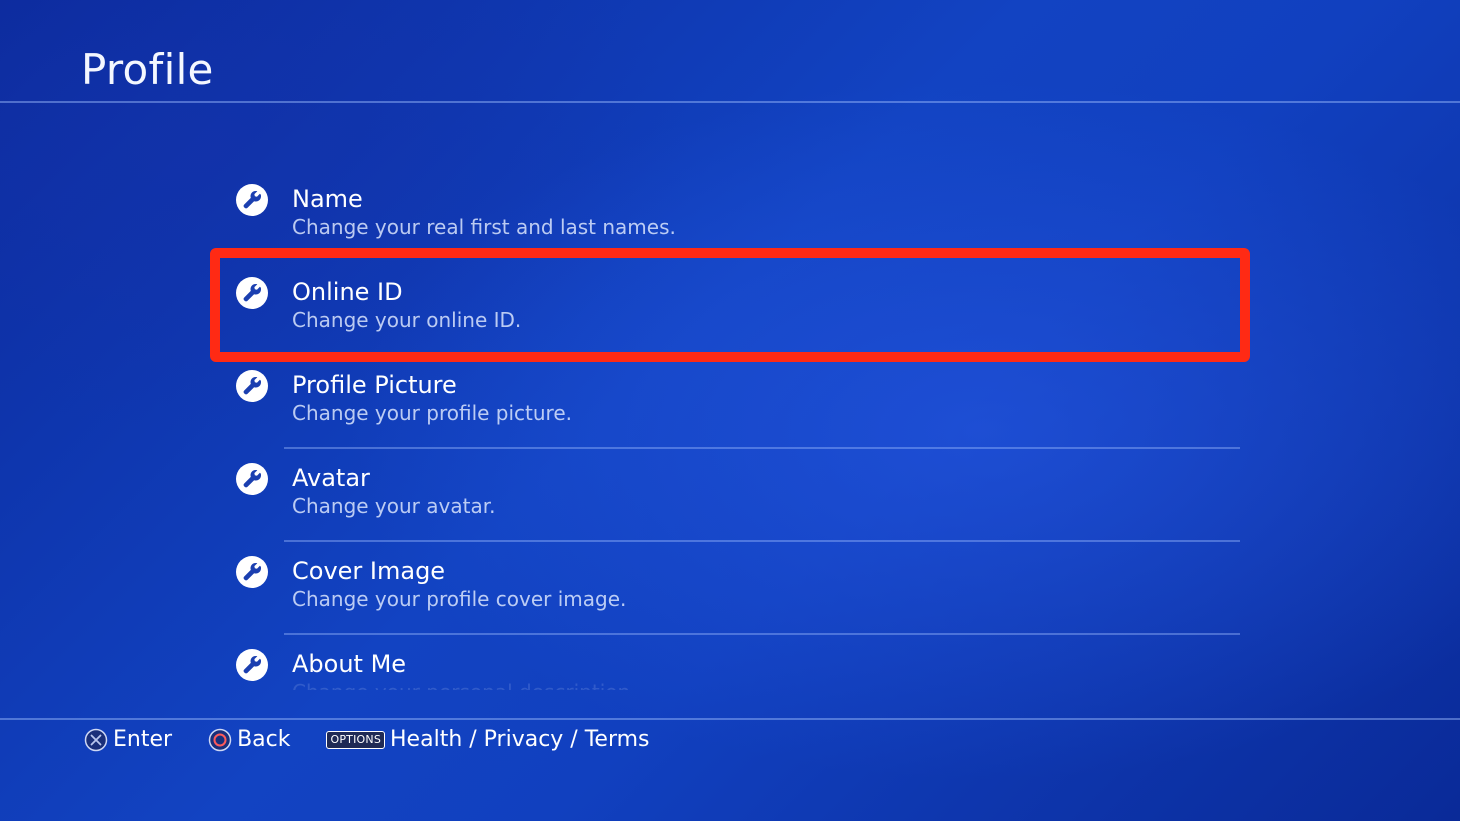 The height and width of the screenshot is (821, 1460). Describe the element at coordinates (264, 739) in the screenshot. I see `back-hint-label: Back` at that location.